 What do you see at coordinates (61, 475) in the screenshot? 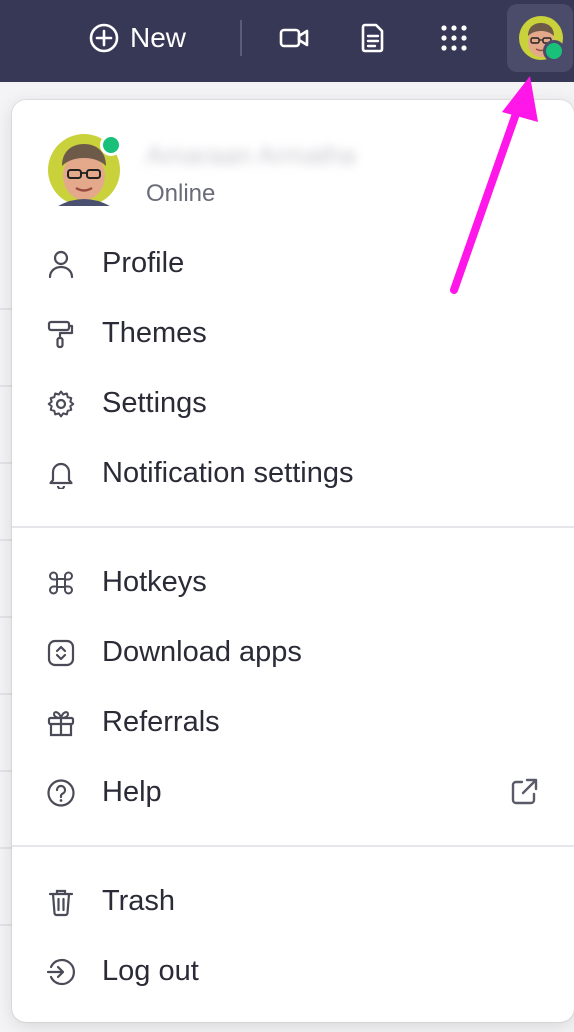
I see `bell-icon` at bounding box center [61, 475].